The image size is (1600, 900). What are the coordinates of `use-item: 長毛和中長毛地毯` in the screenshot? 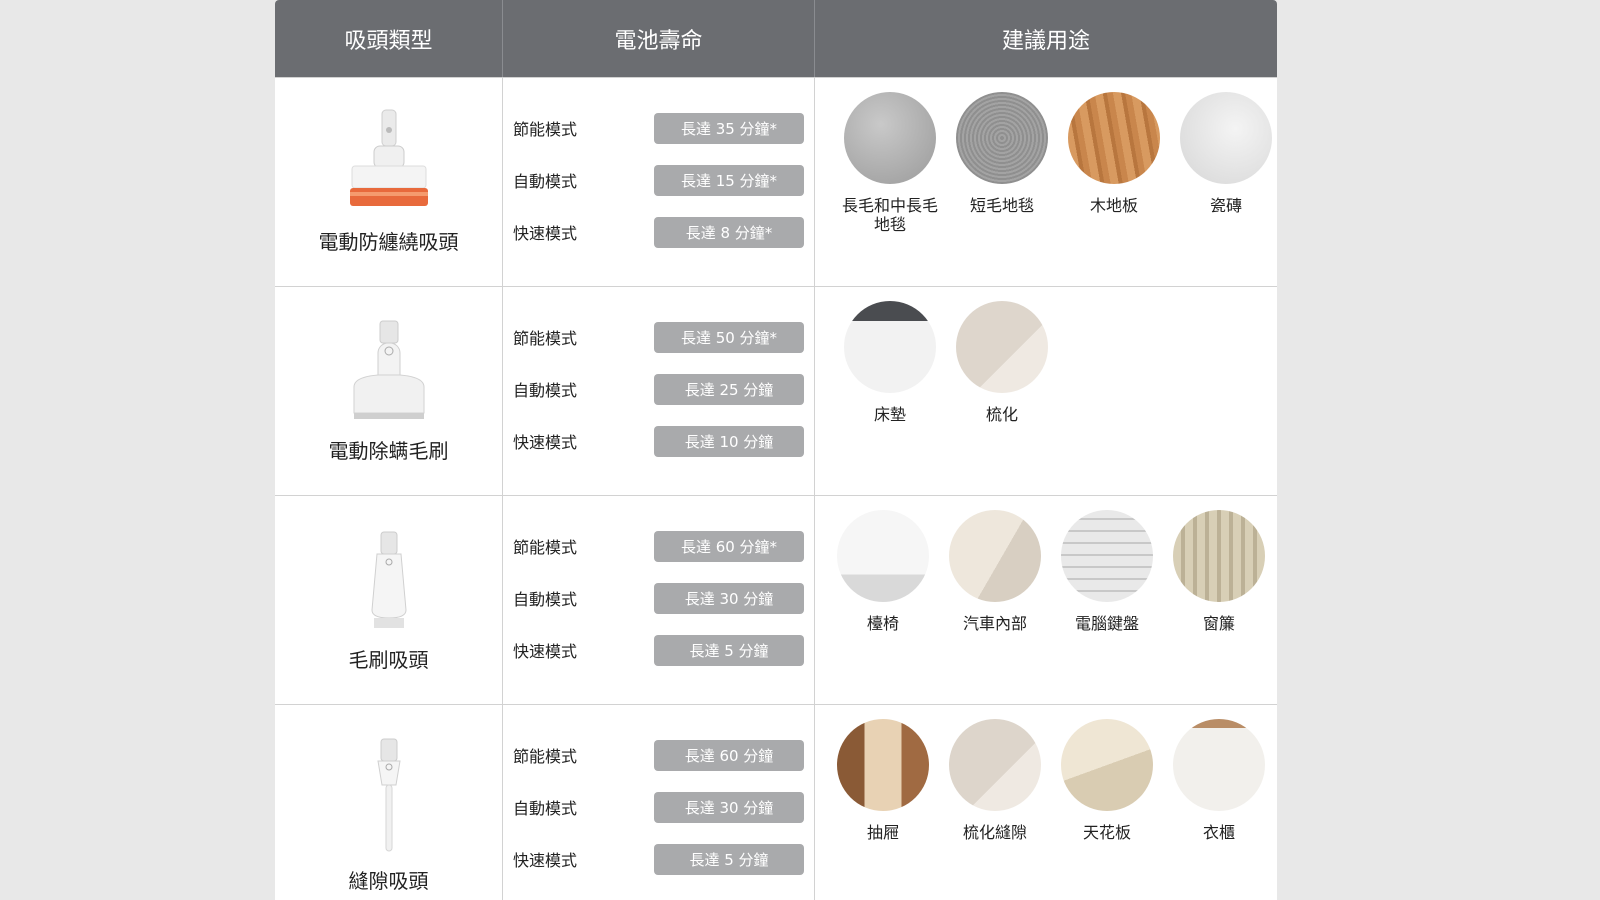 It's located at (890, 163).